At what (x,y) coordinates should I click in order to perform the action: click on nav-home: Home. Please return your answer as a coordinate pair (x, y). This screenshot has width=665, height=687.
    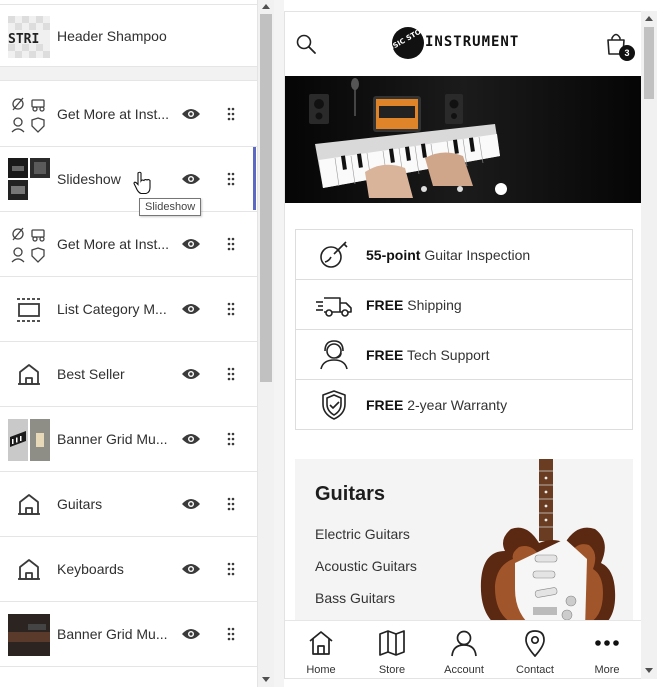
    Looking at the image, I should click on (321, 649).